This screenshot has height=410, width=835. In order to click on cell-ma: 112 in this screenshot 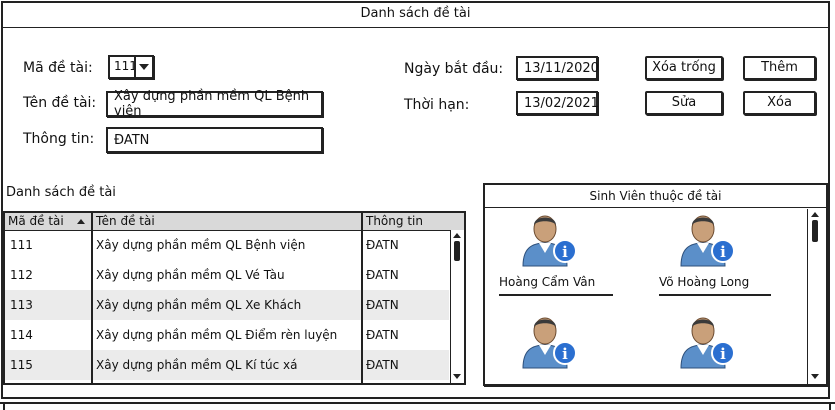, I will do `click(21, 275)`.